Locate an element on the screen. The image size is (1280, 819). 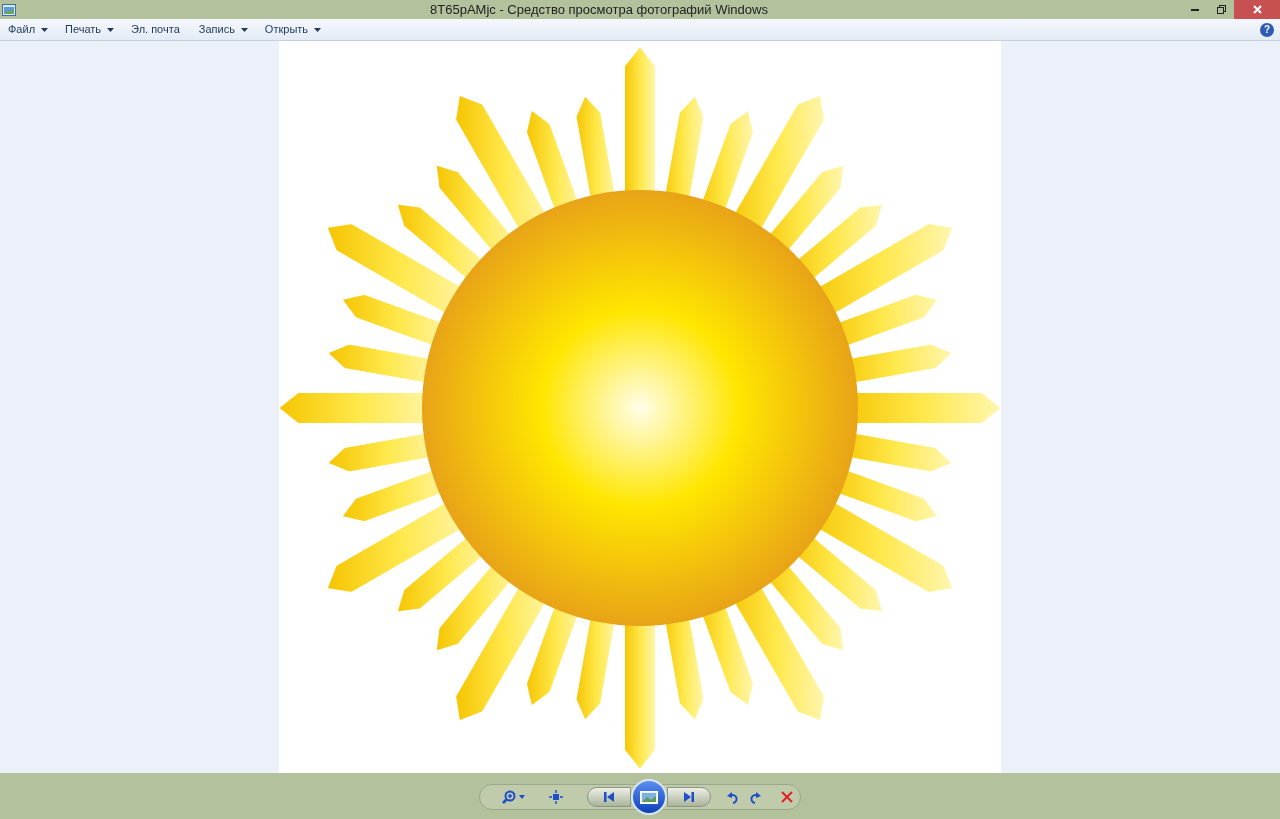
previous-button is located at coordinates (609, 797).